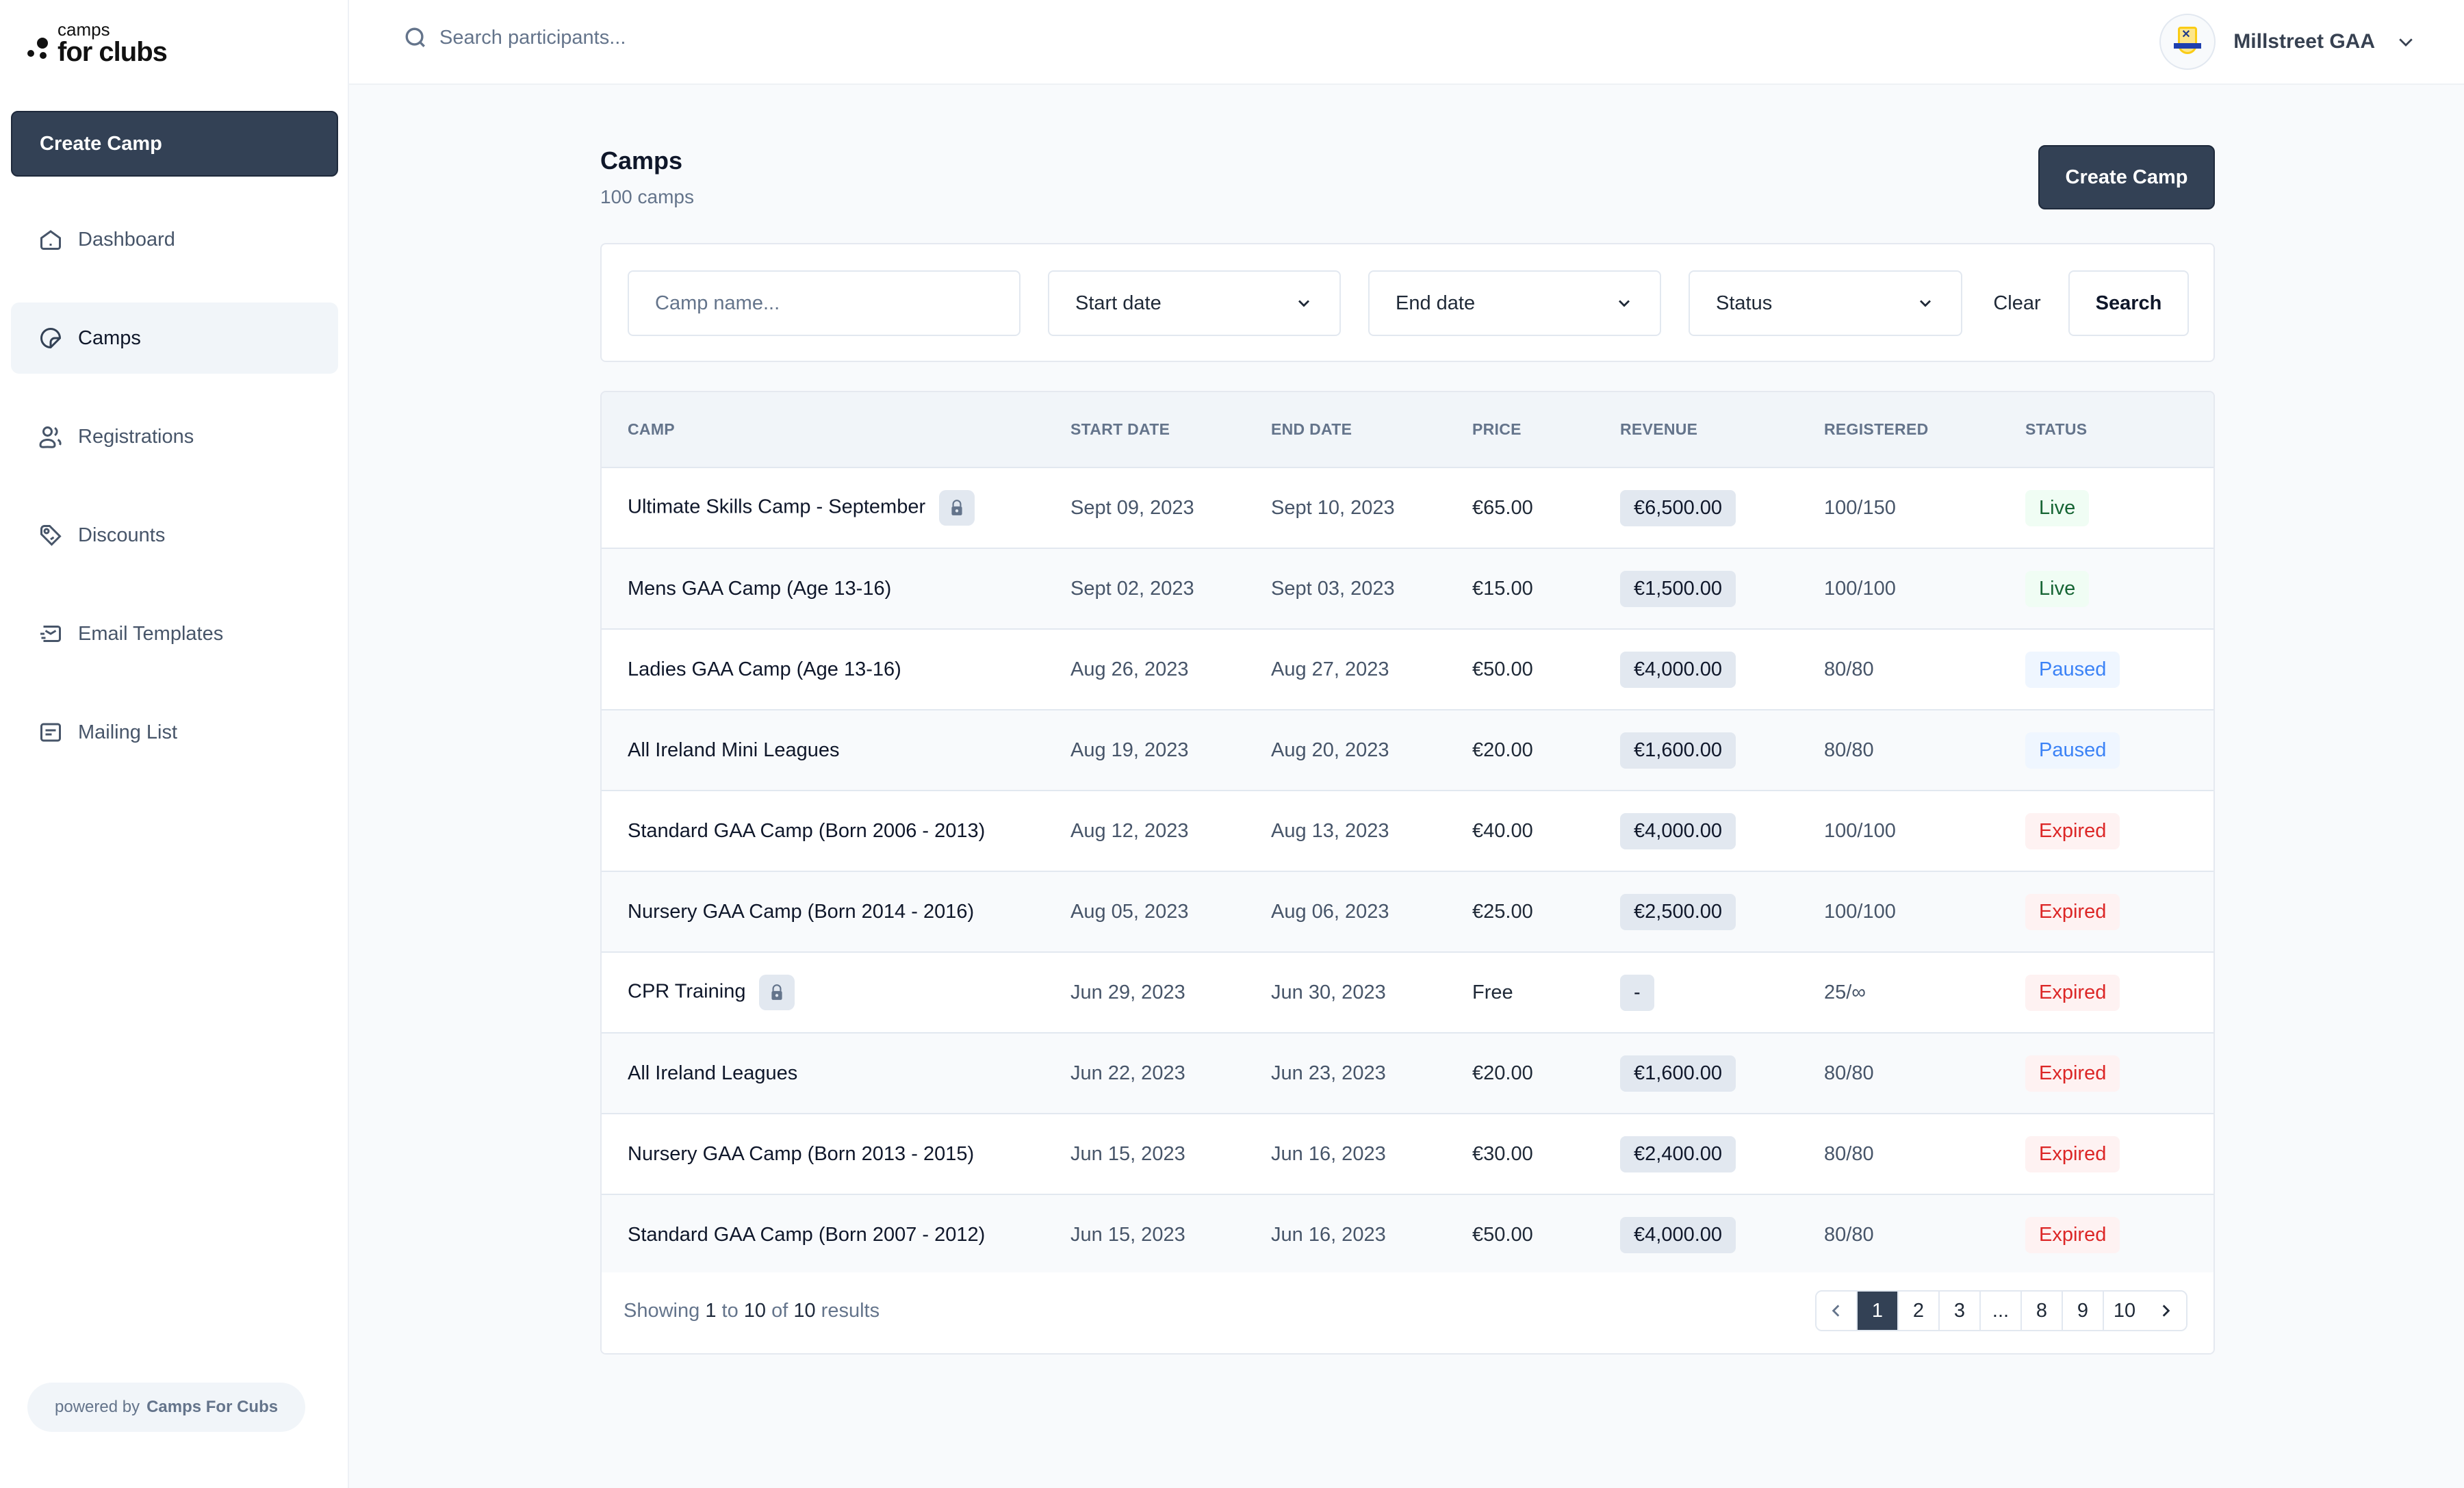 This screenshot has height=1488, width=2464. I want to click on page-button: 8, so click(2042, 1311).